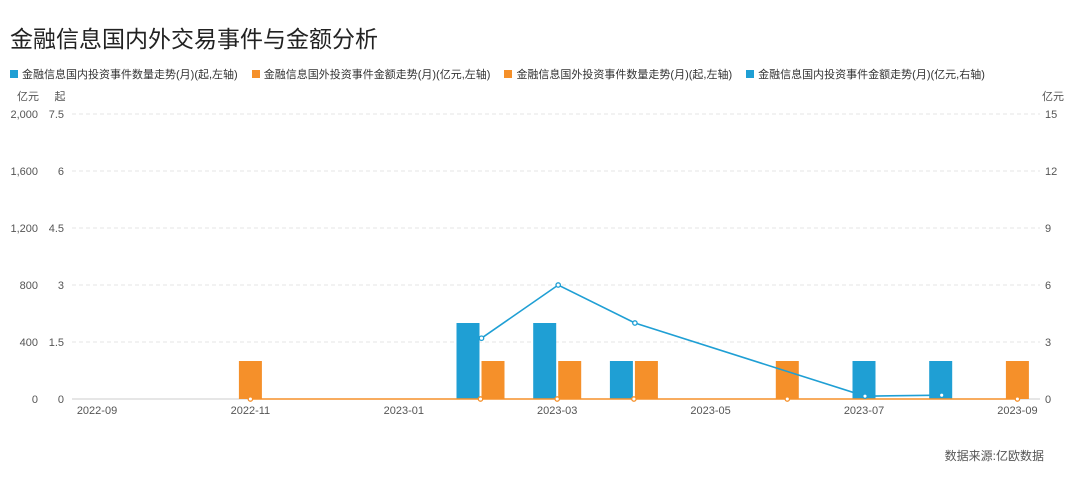 The width and height of the screenshot is (1080, 477). I want to click on x-tick-label: 2023-05, so click(710, 411).